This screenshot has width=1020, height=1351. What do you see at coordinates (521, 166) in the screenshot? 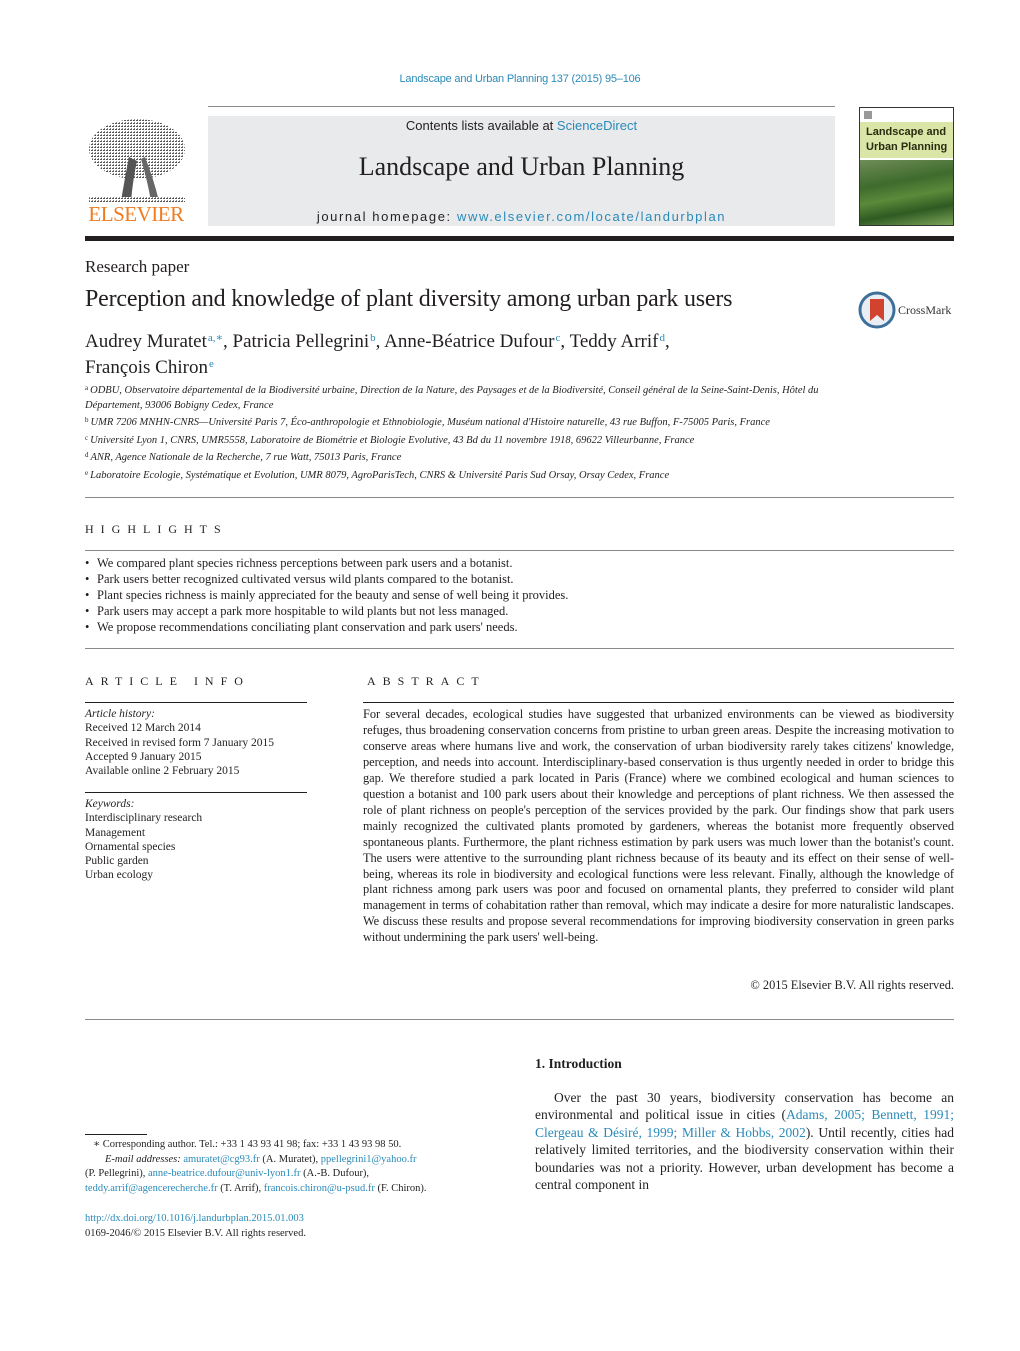
I see `journal-name: Landscape and Urban Planning` at bounding box center [521, 166].